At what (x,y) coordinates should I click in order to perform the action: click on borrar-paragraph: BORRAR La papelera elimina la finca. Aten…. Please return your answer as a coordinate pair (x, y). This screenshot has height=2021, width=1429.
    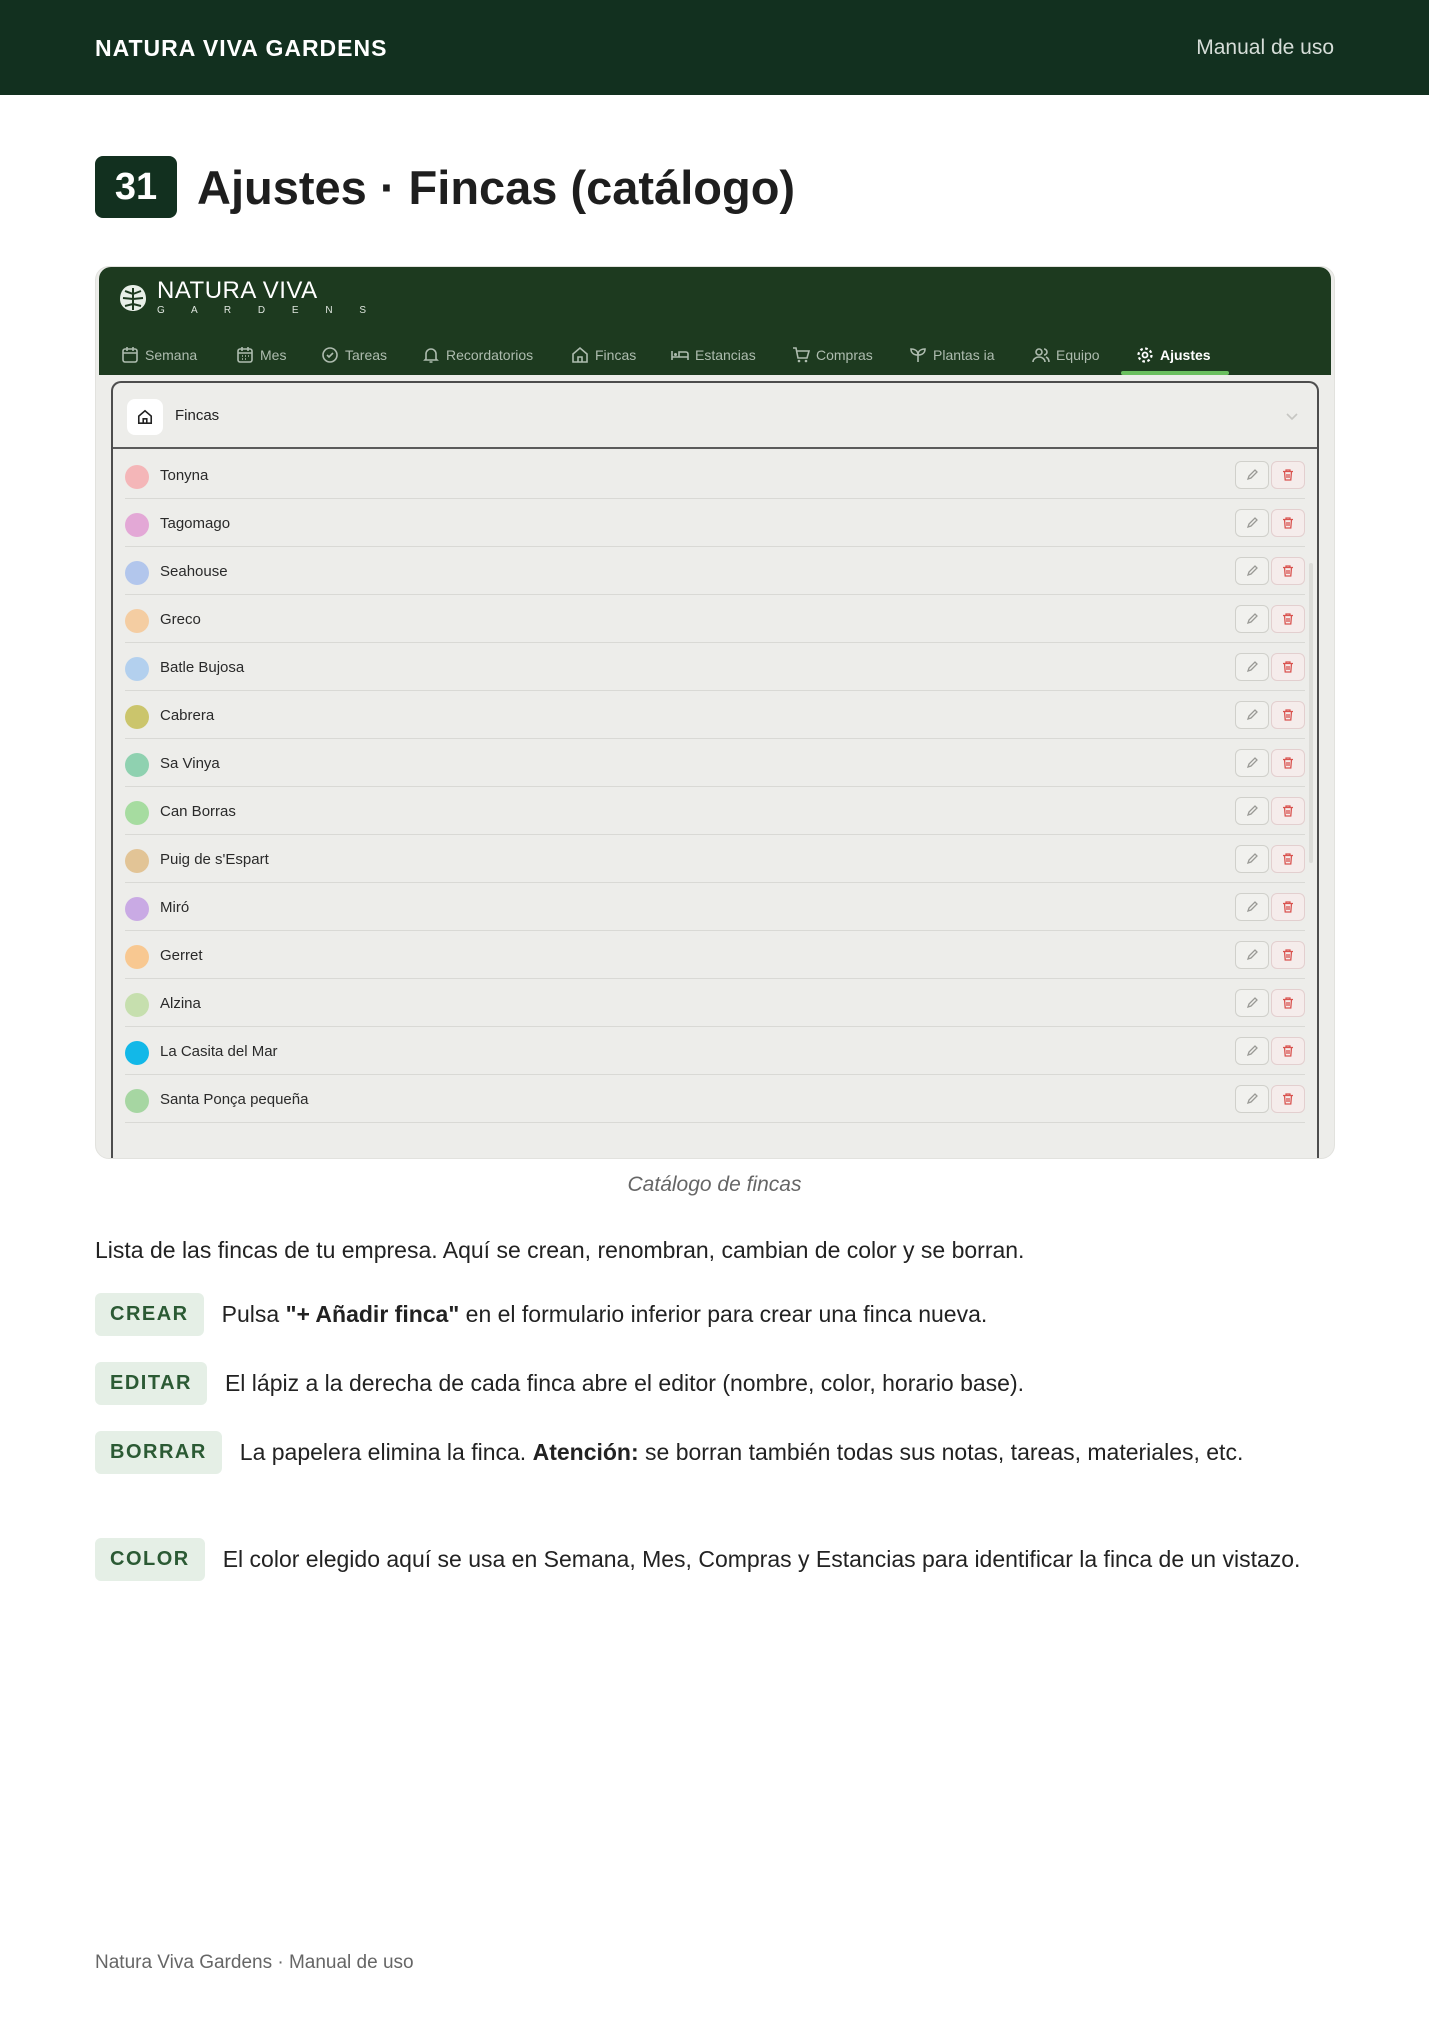
    Looking at the image, I should click on (715, 1452).